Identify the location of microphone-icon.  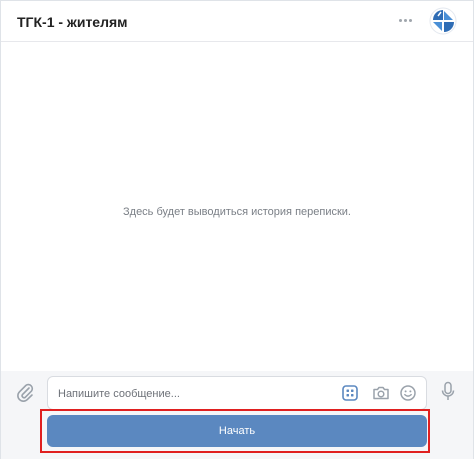
(448, 392).